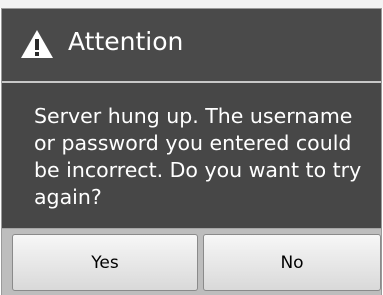 Image resolution: width=383 pixels, height=295 pixels. I want to click on yes-button: Yes, so click(105, 262).